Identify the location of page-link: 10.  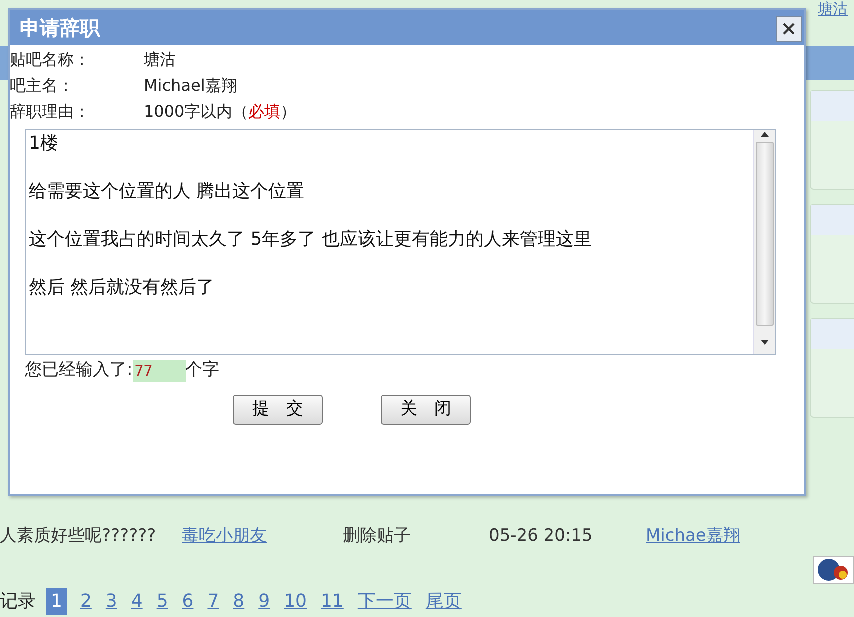
(295, 601).